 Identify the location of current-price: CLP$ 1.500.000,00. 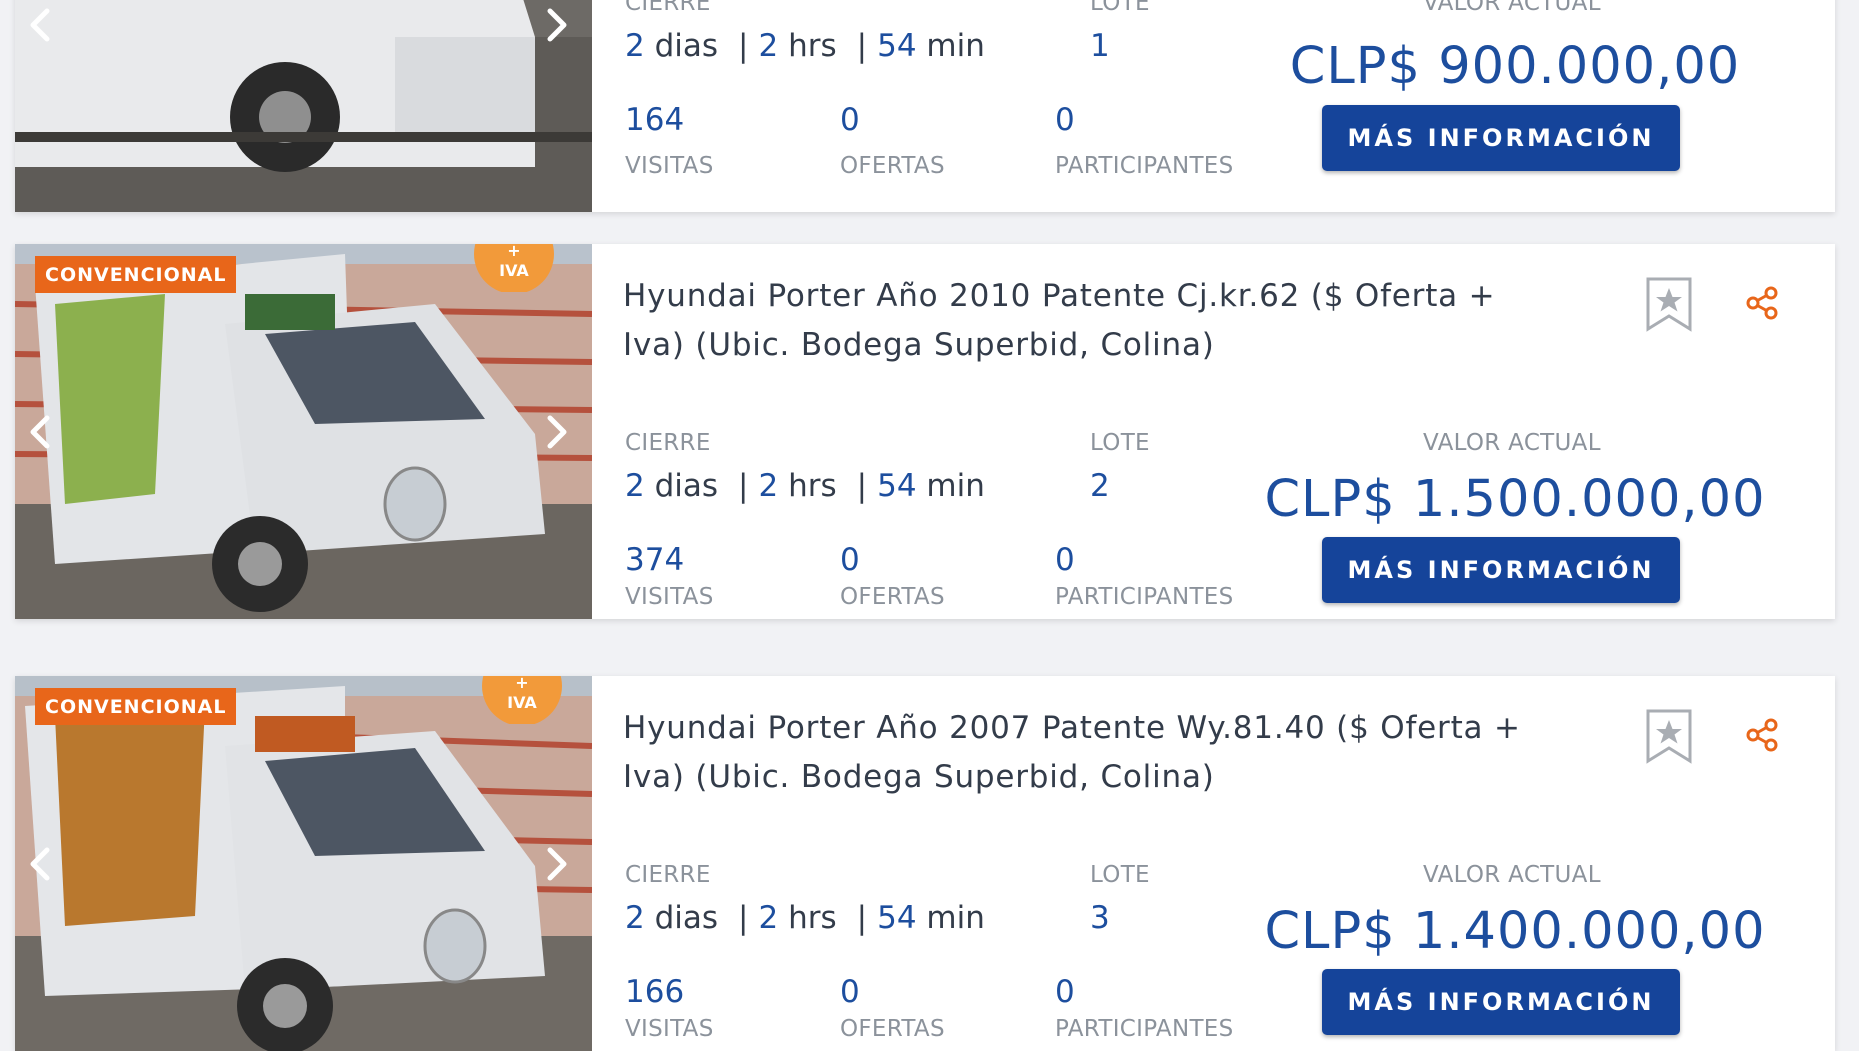
(1515, 499).